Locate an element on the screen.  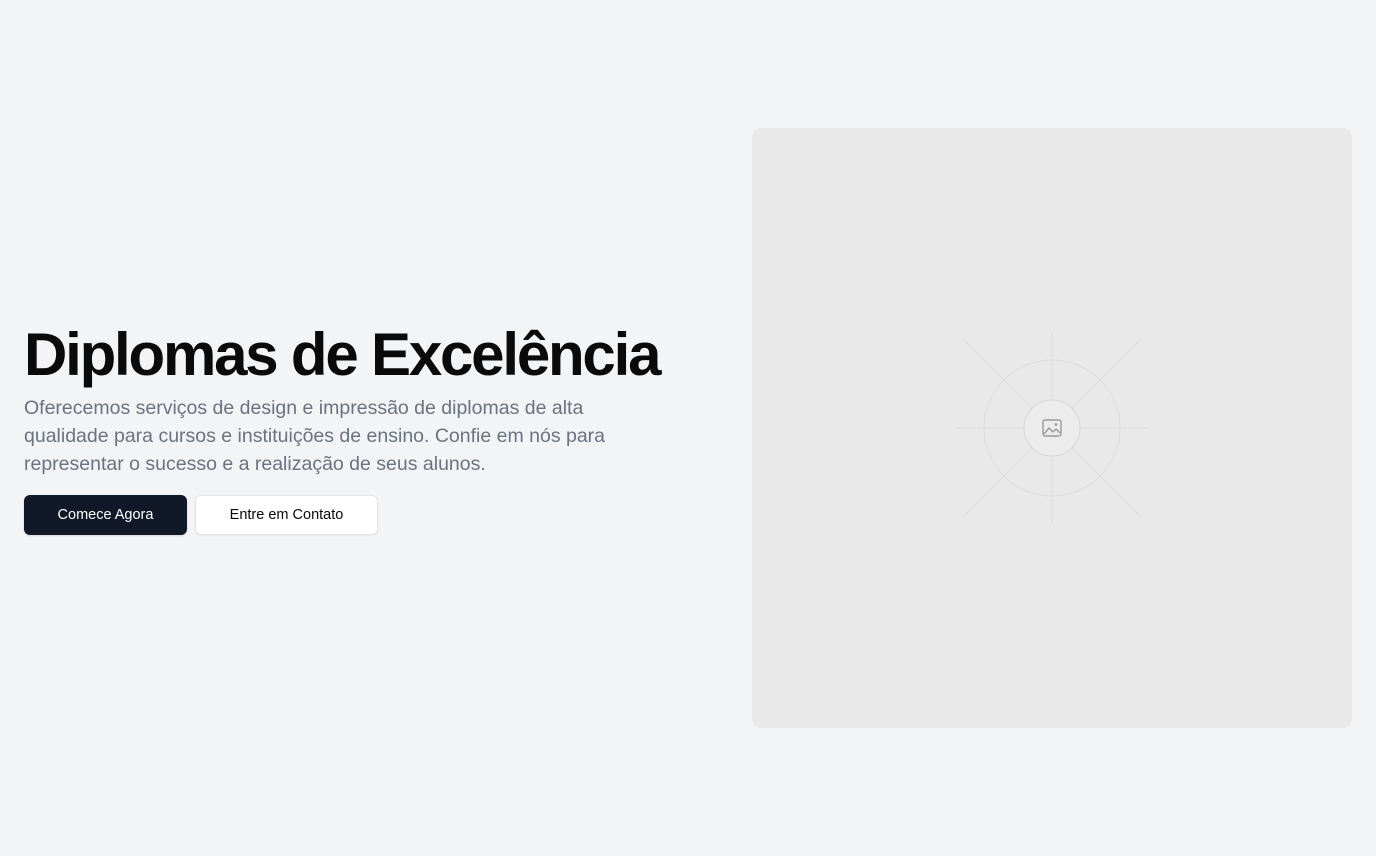
hero-actions: Comece Agora Entre em Contato is located at coordinates (364, 515).